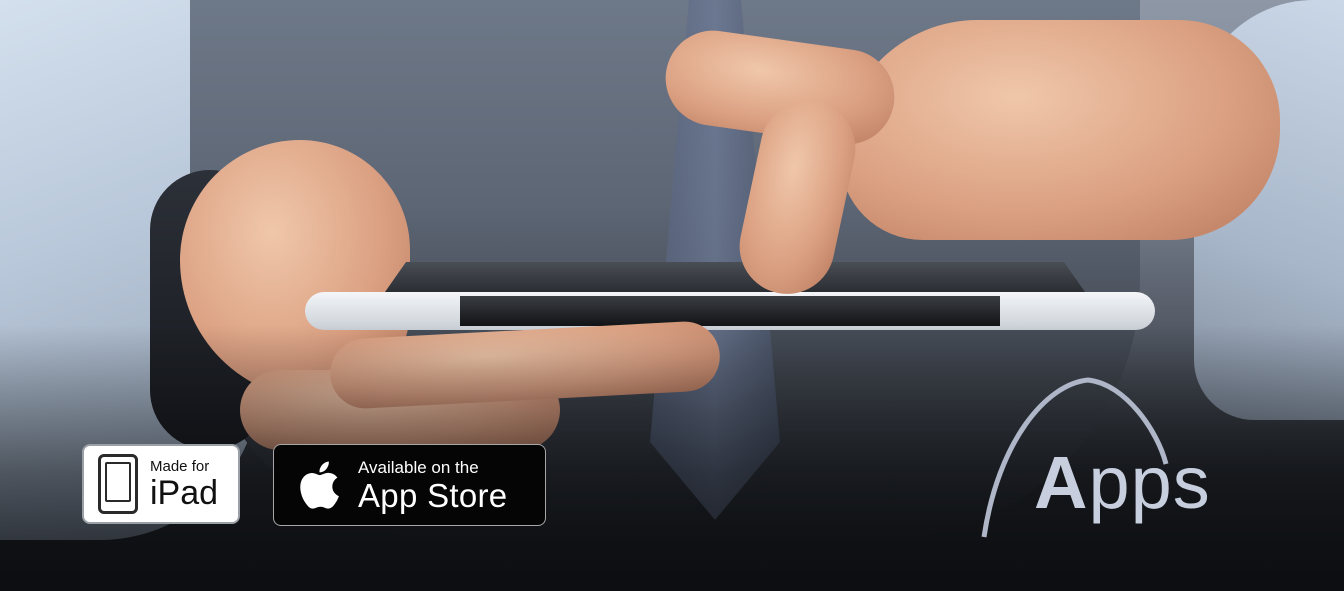  I want to click on apps-logo: Apps, so click(1111, 457).